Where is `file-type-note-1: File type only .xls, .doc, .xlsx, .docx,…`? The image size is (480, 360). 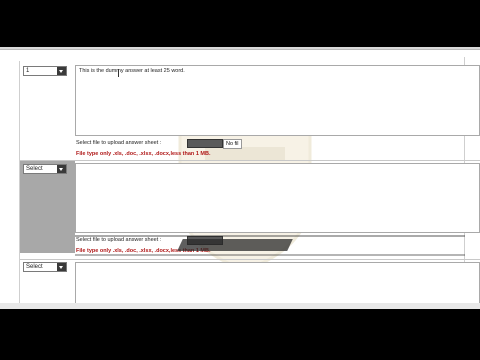 file-type-note-1: File type only .xls, .doc, .xlsx, .docx,… is located at coordinates (143, 154).